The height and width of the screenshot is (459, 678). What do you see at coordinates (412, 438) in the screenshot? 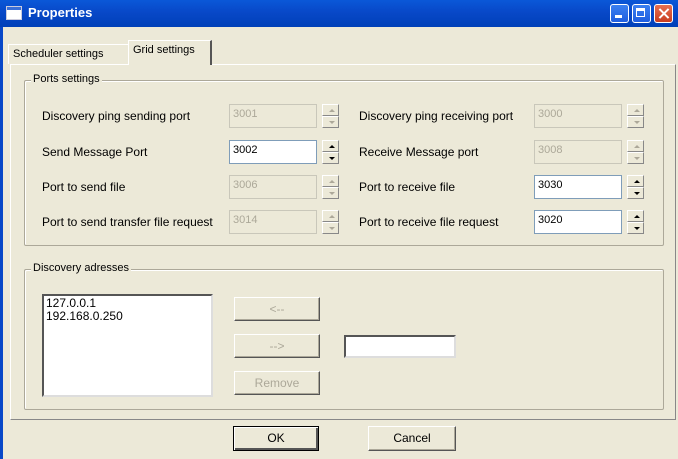
I see `cancel-button: Cancel` at bounding box center [412, 438].